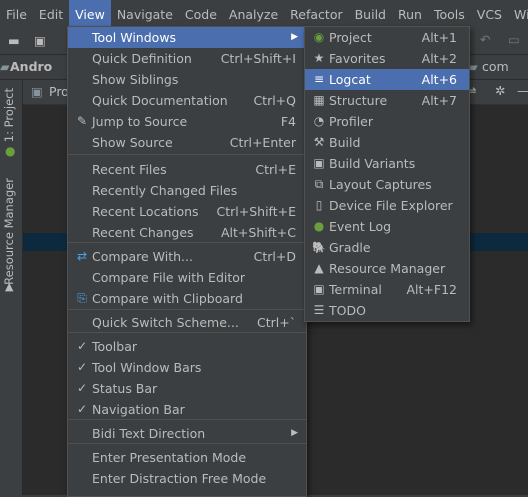  I want to click on menu-item-tool-window-bars: ✓ Tool Window Bars, so click(187, 367).